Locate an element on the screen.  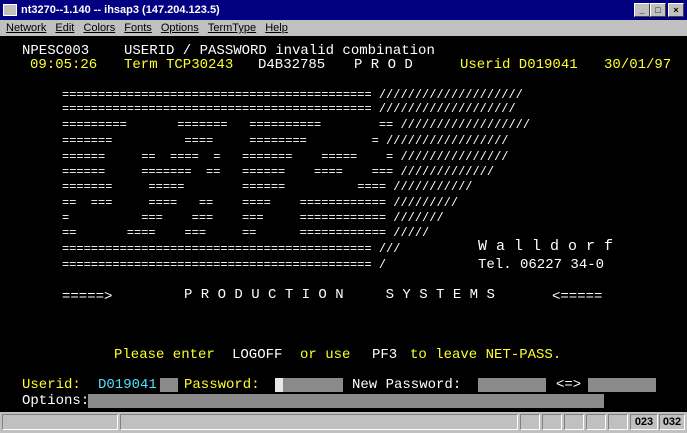
password-label: Password: is located at coordinates (222, 385).